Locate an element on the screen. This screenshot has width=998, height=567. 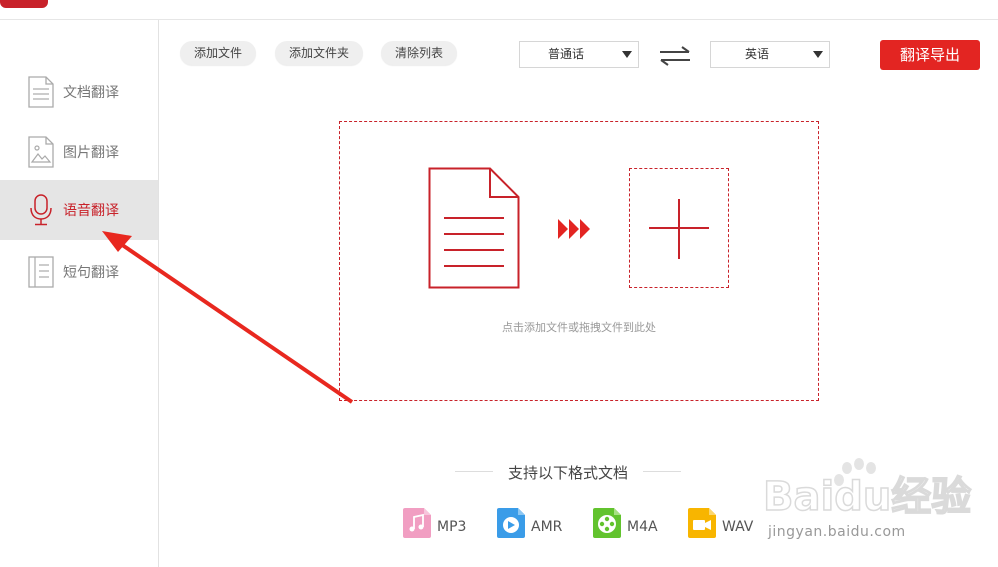
sidebar-item-label: 文档翻译 is located at coordinates (91, 93).